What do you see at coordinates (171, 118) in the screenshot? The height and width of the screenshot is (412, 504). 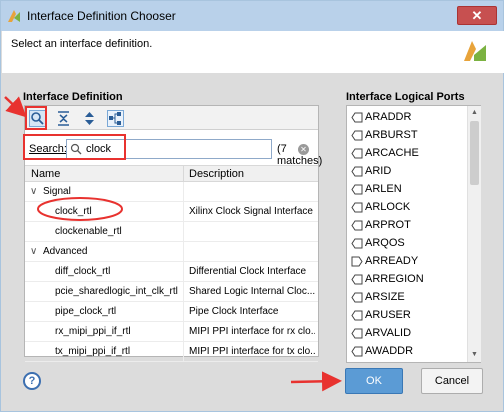 I see `toolbar` at bounding box center [171, 118].